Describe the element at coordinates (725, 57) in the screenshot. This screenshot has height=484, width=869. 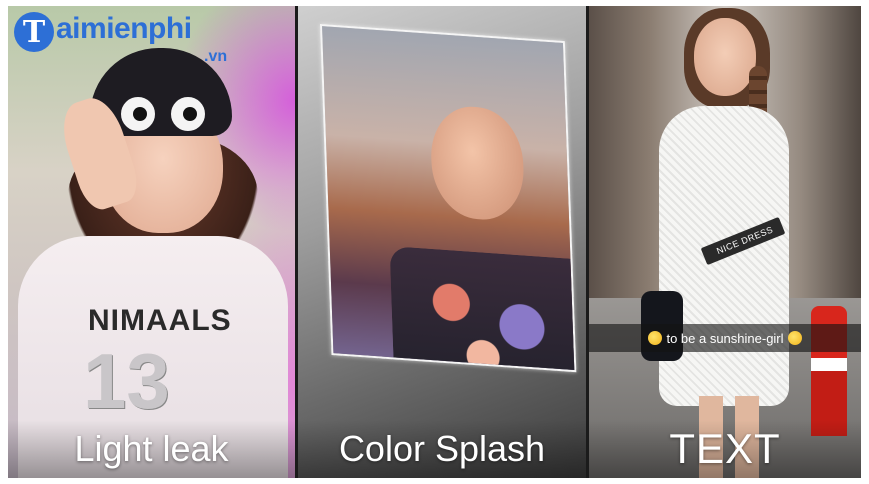
I see `face-shape` at that location.